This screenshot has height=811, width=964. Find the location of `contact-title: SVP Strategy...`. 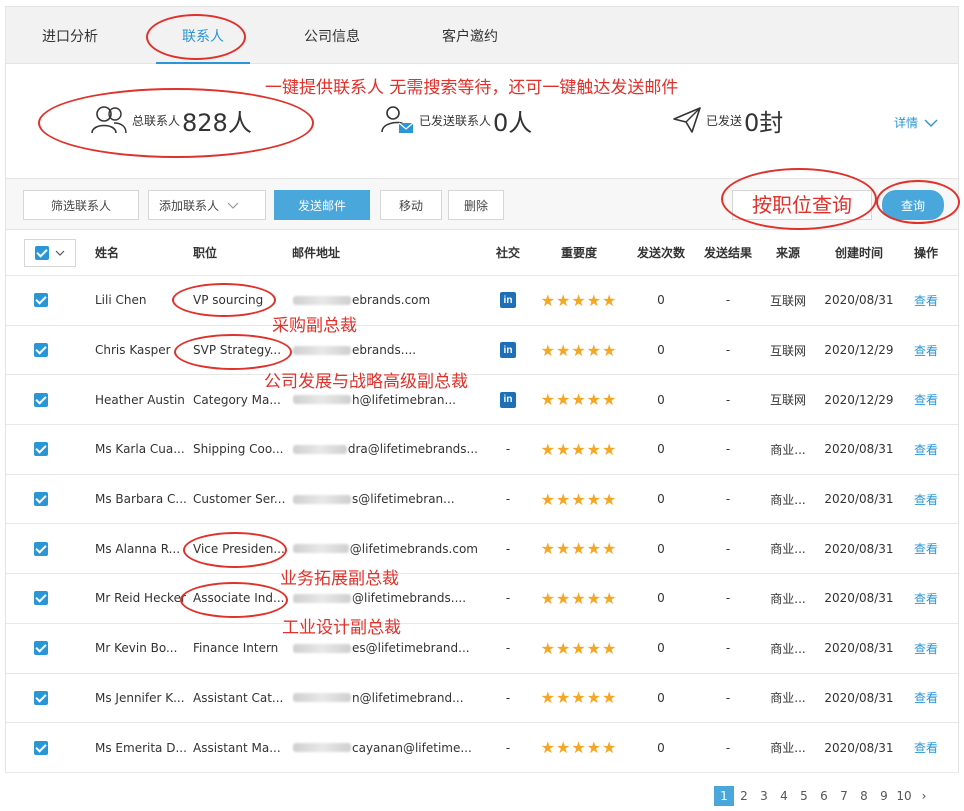

contact-title: SVP Strategy... is located at coordinates (237, 350).